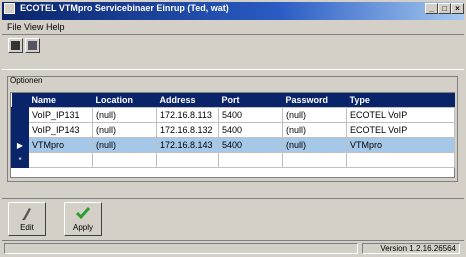 The width and height of the screenshot is (466, 257). Describe the element at coordinates (181, 248) in the screenshot. I see `status-panel-main` at that location.